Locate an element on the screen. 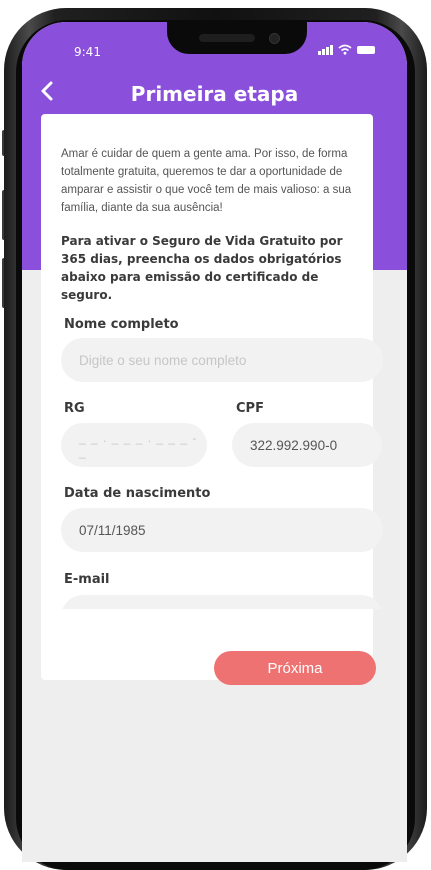 The image size is (431, 870). battery-icon is located at coordinates (366, 49).